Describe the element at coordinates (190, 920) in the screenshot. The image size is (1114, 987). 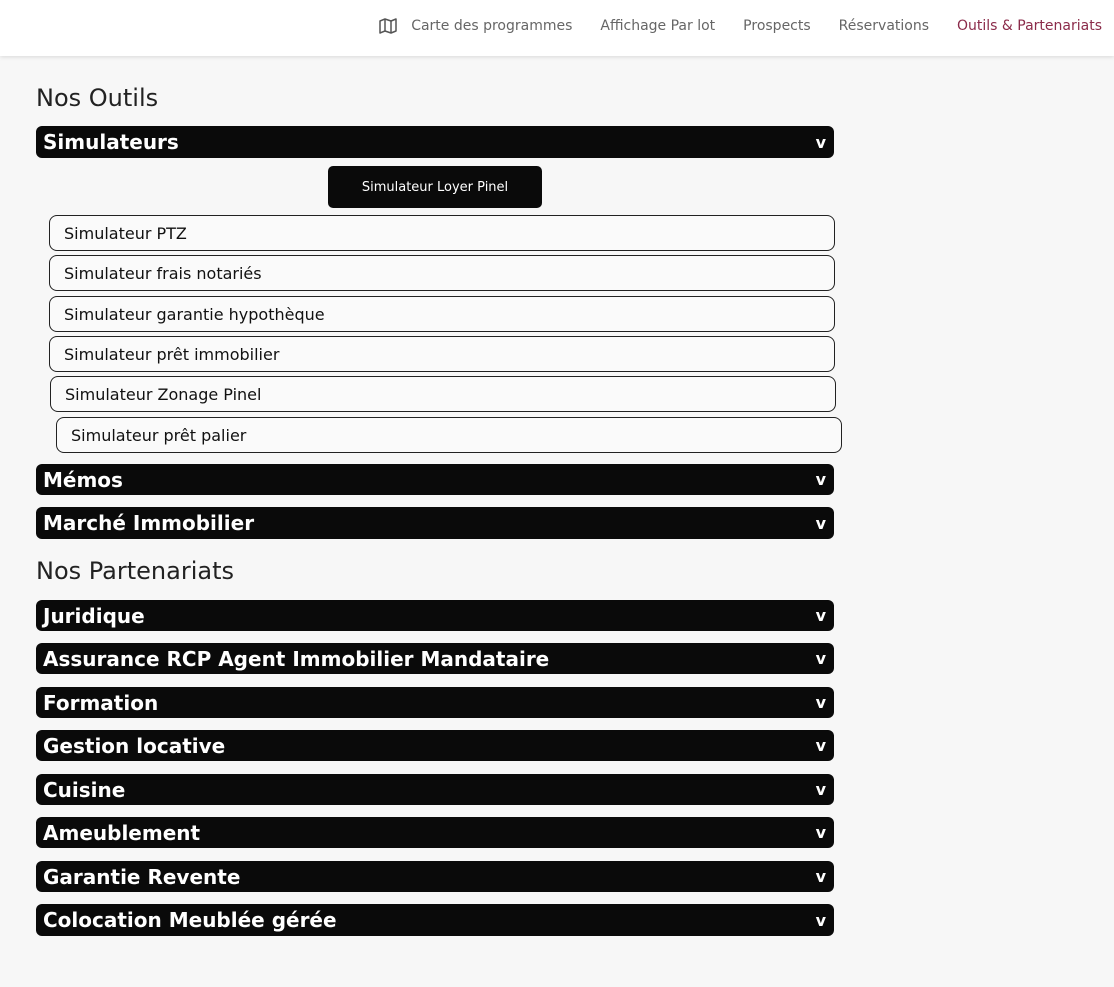
I see `accordion-label: Colocation Meublée gérée` at that location.